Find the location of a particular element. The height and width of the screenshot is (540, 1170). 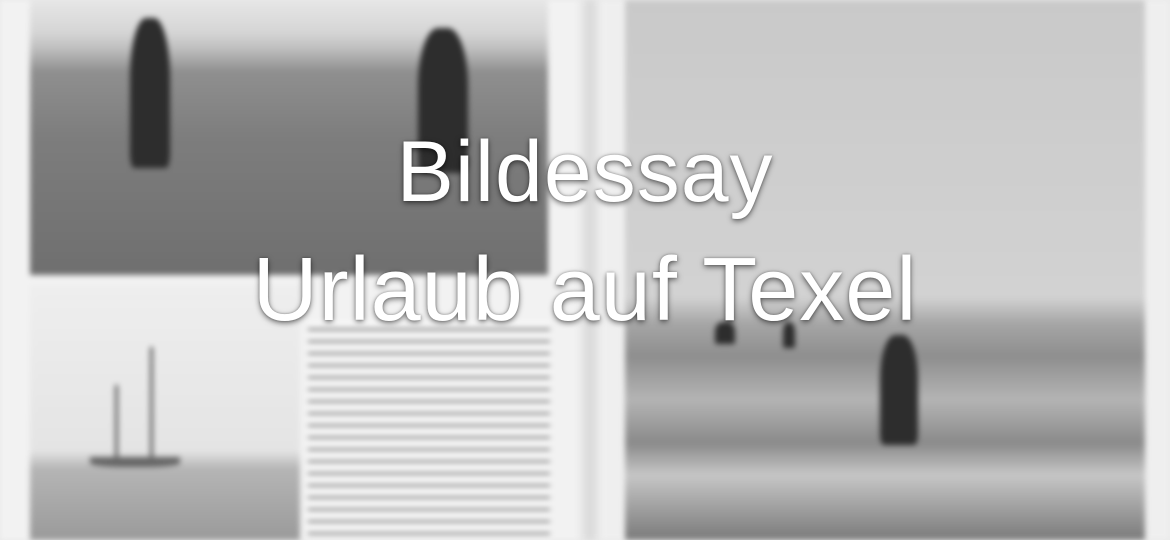

boat-hull is located at coordinates (135, 462).